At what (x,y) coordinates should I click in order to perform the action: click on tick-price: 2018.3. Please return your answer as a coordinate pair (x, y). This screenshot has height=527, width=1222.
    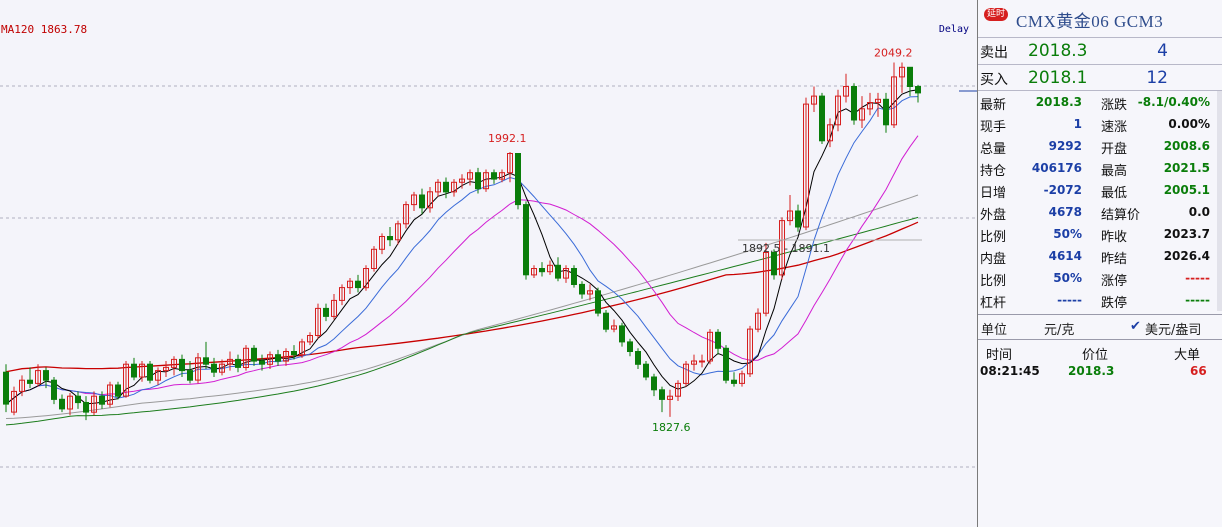
    Looking at the image, I should click on (1091, 371).